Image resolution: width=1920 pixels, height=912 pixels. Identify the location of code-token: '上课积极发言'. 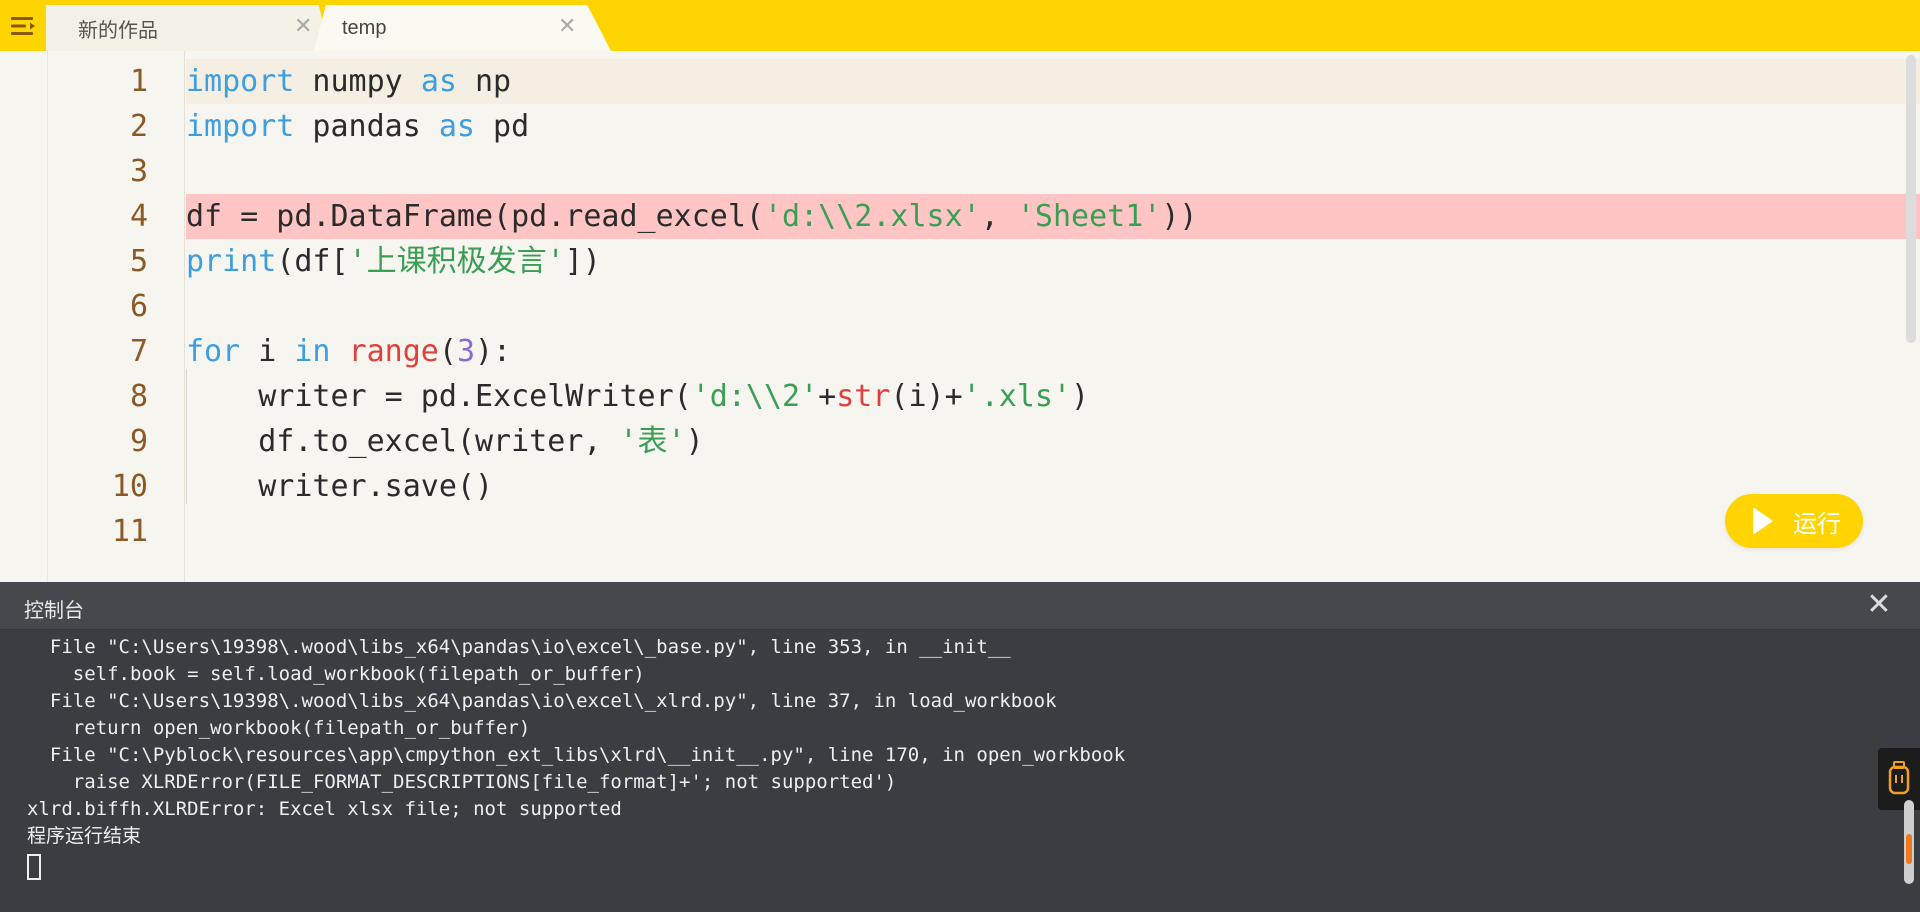
(456, 261).